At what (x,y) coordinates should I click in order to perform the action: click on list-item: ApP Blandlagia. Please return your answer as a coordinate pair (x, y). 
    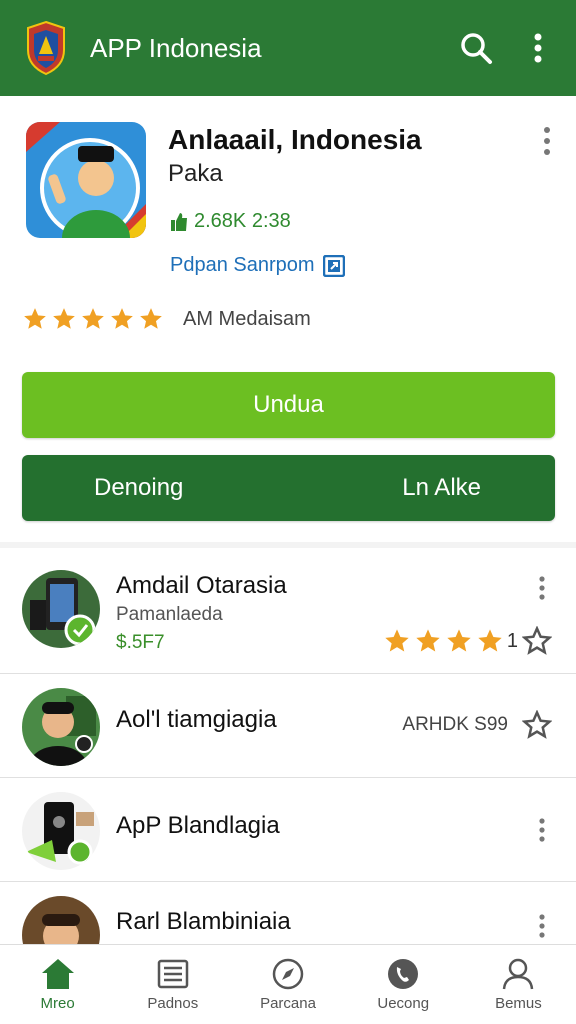
    Looking at the image, I should click on (288, 830).